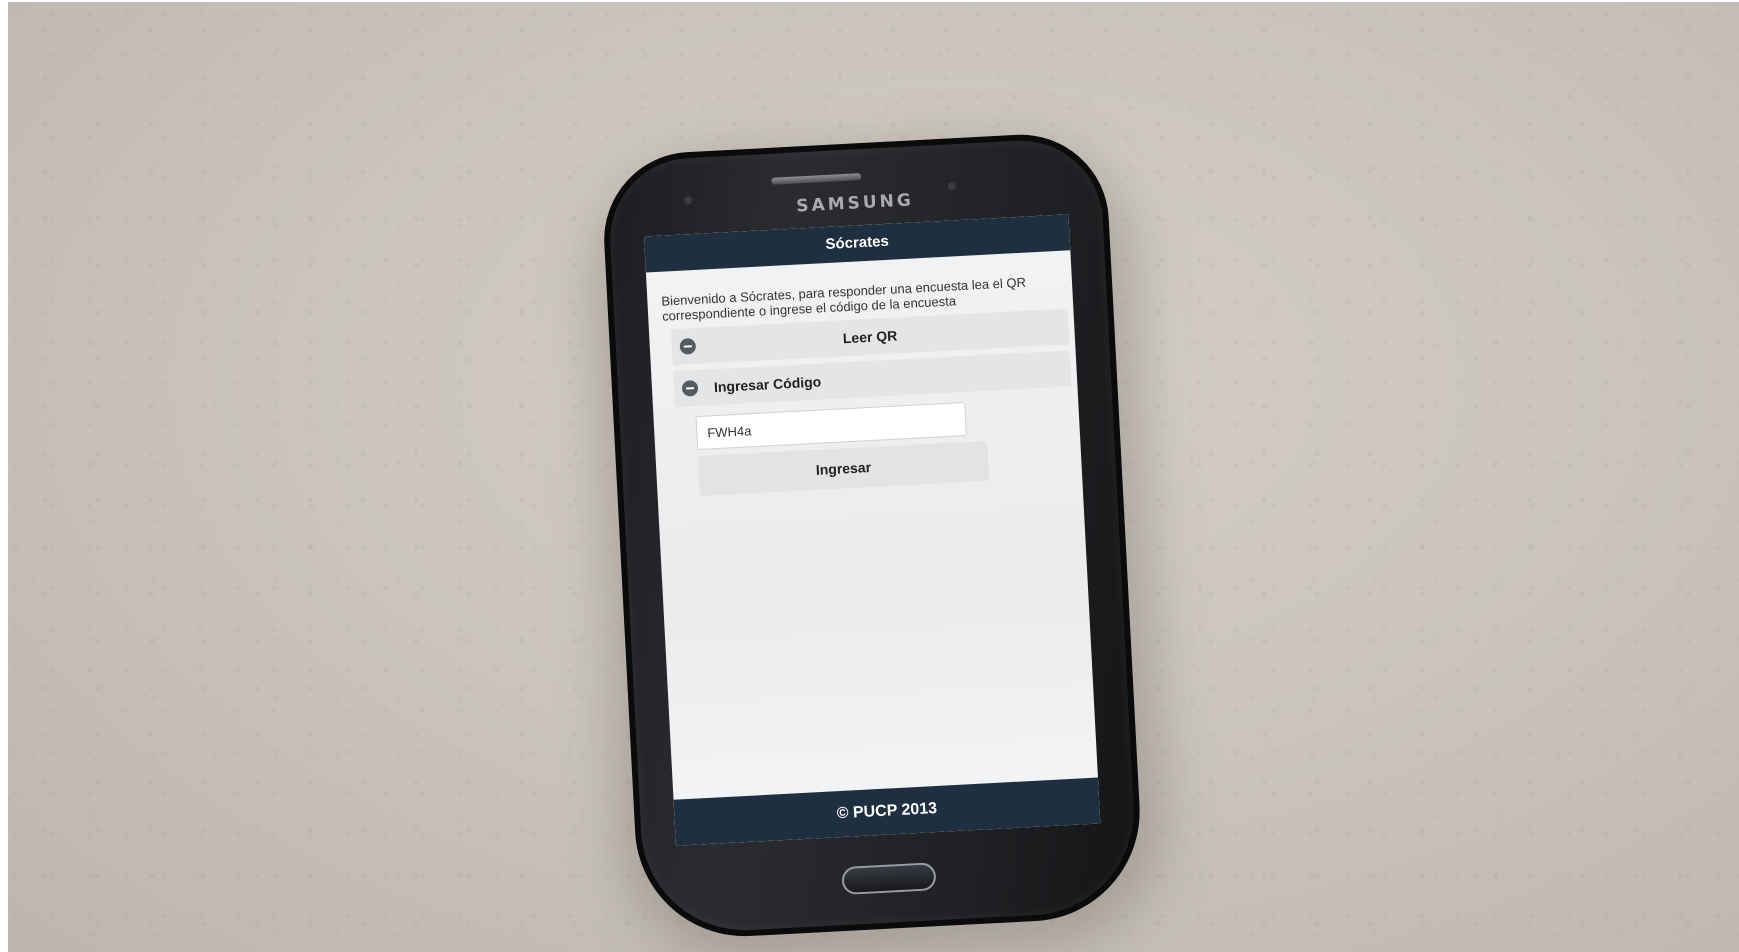 This screenshot has height=952, width=1739. What do you see at coordinates (831, 426) in the screenshot?
I see `survey-code-input` at bounding box center [831, 426].